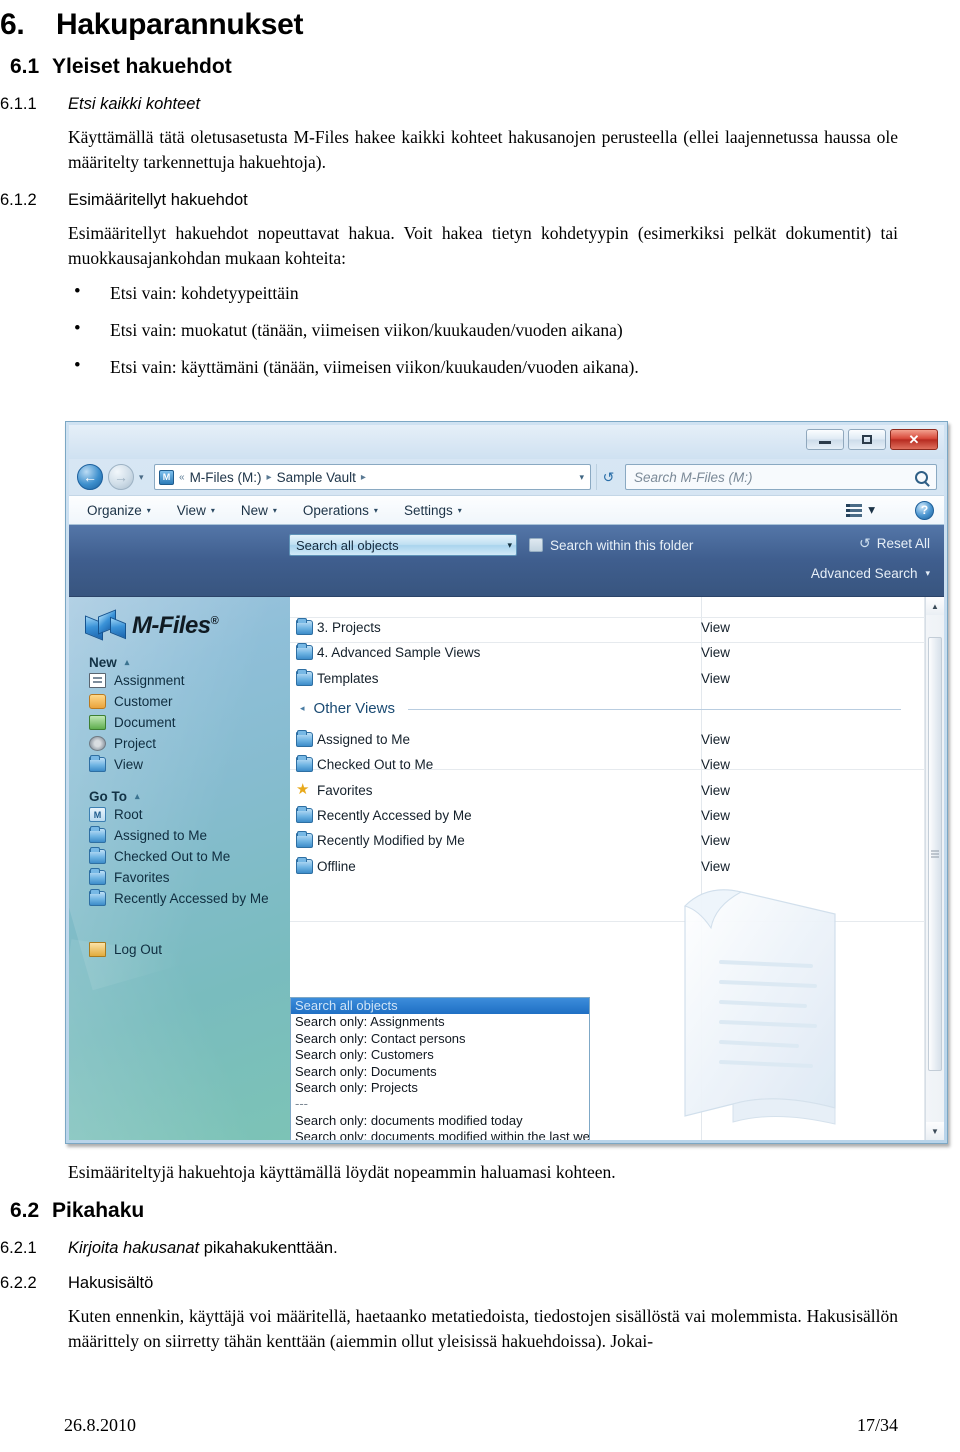 This screenshot has height=1452, width=960. Describe the element at coordinates (179, 796) in the screenshot. I see `task-group-goto: Go To ▴` at that location.